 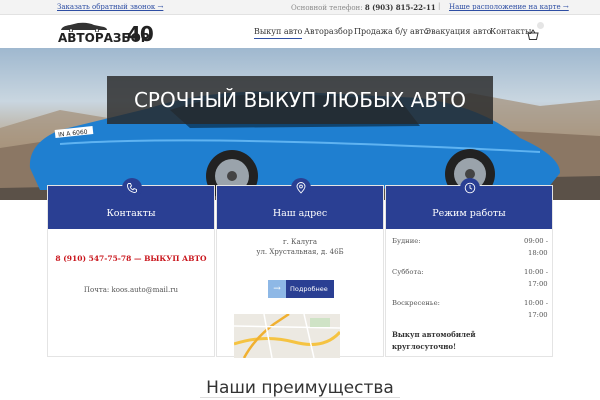 What do you see at coordinates (400, 7) in the screenshot?
I see `phone-number: 8 (903) 815-22-11` at bounding box center [400, 7].